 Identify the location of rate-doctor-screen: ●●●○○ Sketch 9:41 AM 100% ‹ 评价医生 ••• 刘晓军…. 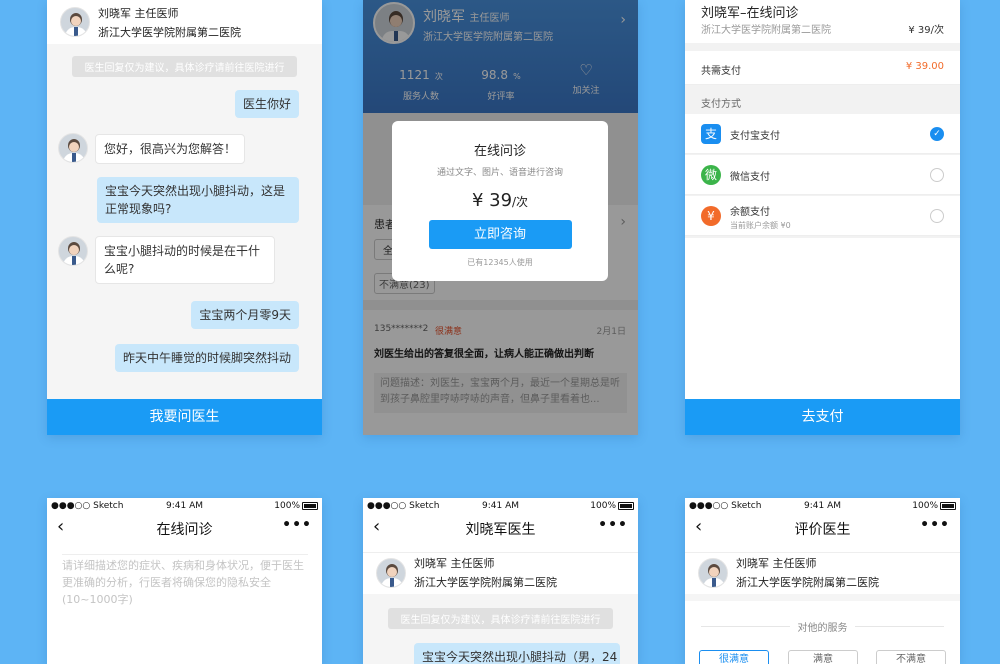
(822, 581).